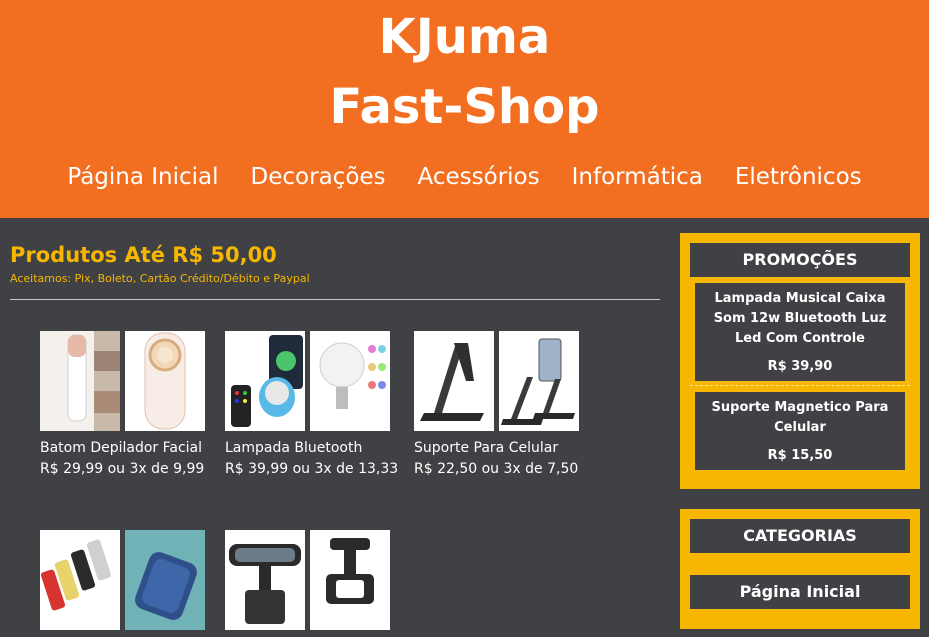 The width and height of the screenshot is (929, 637). Describe the element at coordinates (143, 255) in the screenshot. I see `section-title: Produtos Até R$ 50,00` at that location.